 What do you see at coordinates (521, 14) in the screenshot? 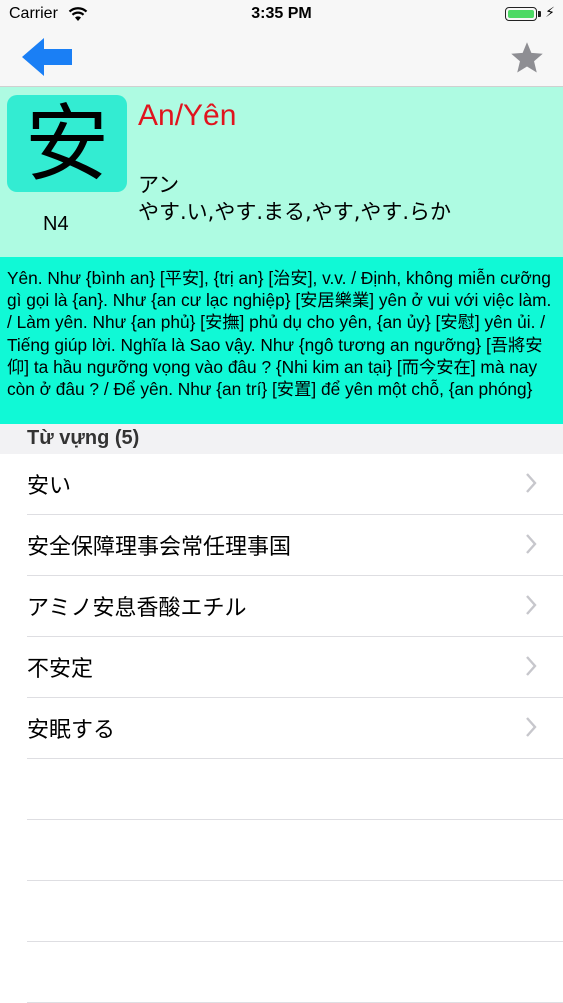
I see `battery-icon` at bounding box center [521, 14].